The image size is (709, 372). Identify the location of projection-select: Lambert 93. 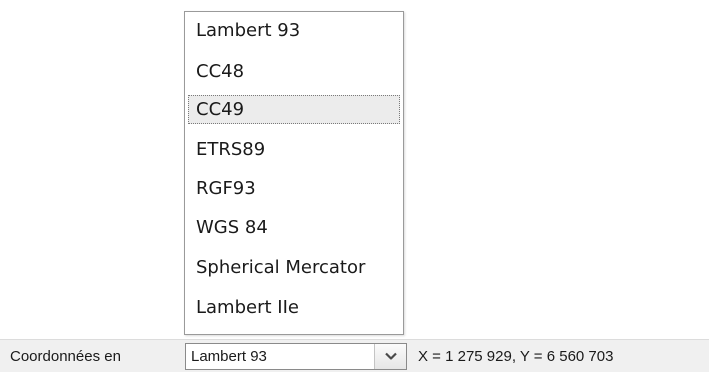
(296, 356).